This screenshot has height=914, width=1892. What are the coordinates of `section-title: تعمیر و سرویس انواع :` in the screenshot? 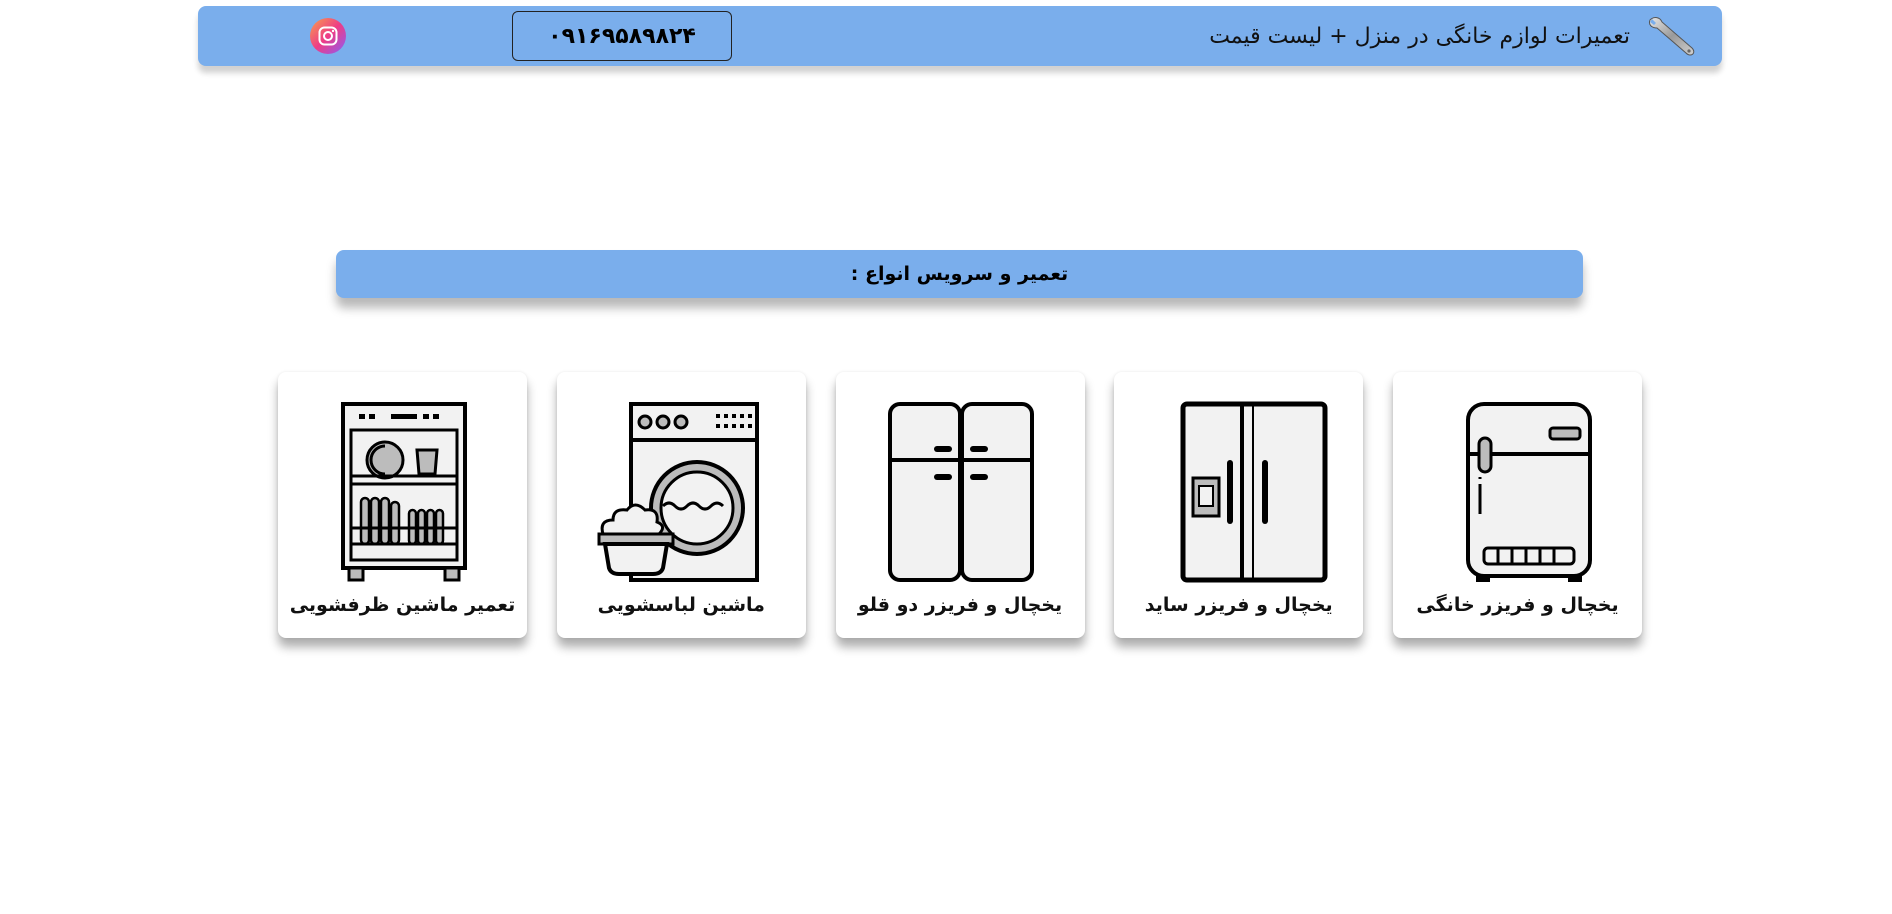 It's located at (959, 274).